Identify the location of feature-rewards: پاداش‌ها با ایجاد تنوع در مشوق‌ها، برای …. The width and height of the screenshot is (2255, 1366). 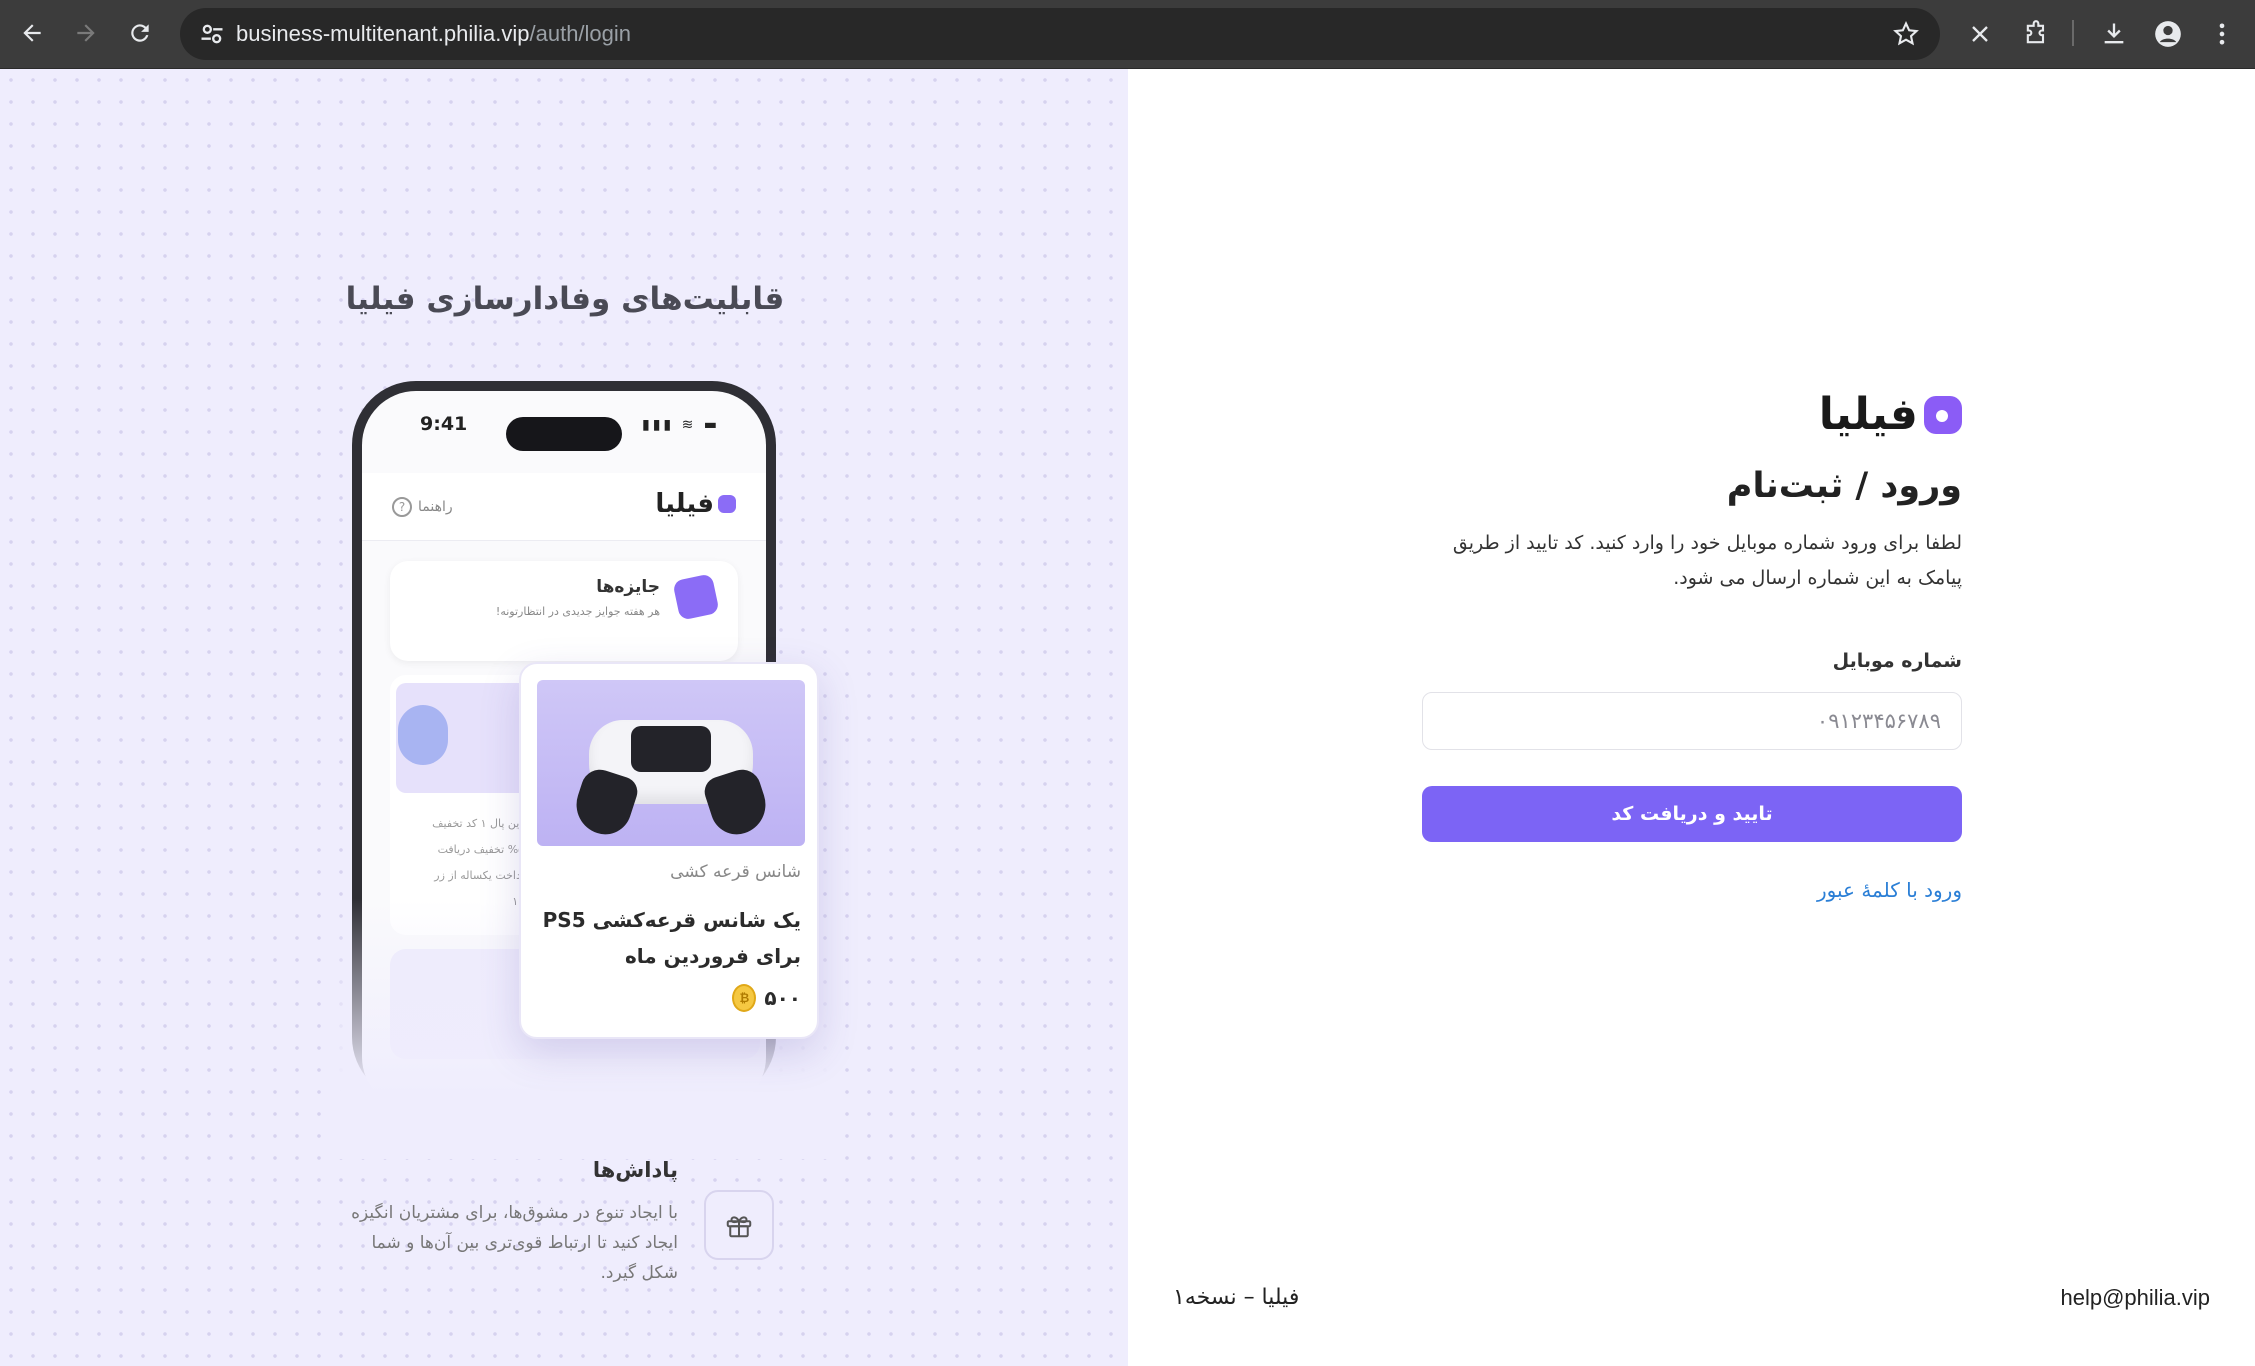
(540, 1224).